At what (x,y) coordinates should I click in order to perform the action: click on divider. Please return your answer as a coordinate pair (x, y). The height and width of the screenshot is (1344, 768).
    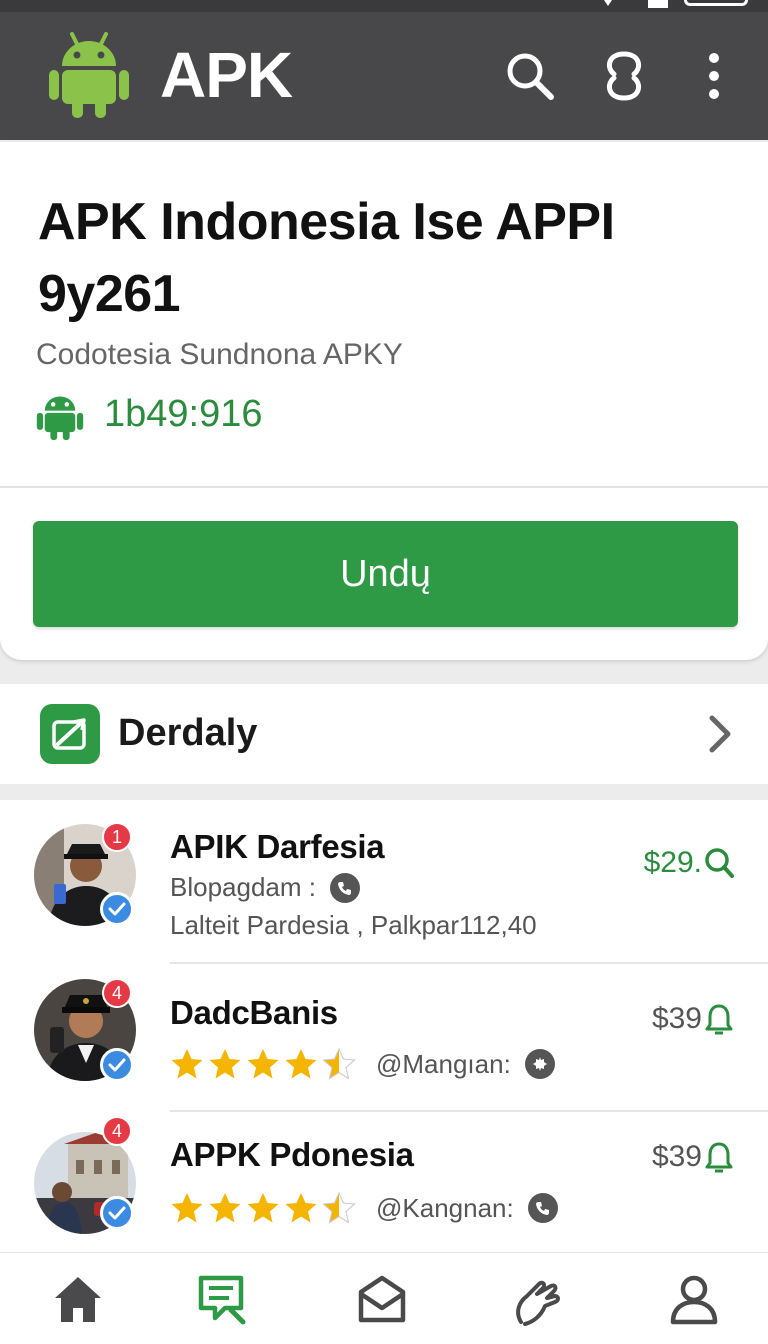
    Looking at the image, I should click on (384, 487).